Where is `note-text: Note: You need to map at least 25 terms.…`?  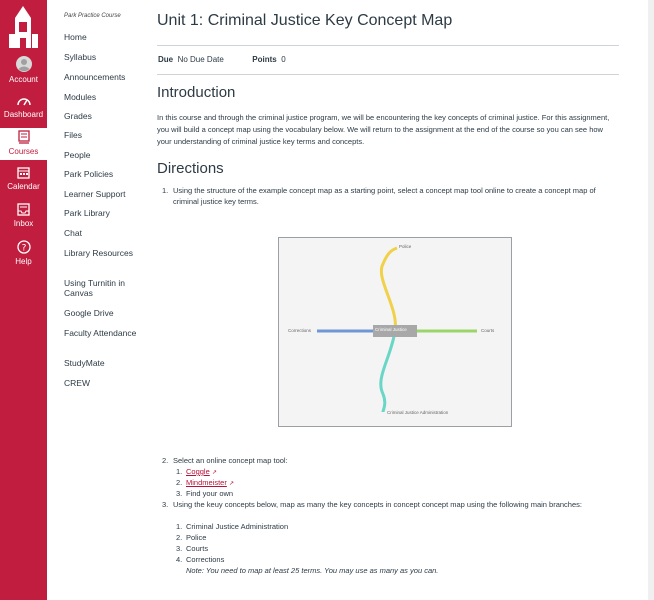 note-text: Note: You need to map at least 25 terms.… is located at coordinates (312, 570).